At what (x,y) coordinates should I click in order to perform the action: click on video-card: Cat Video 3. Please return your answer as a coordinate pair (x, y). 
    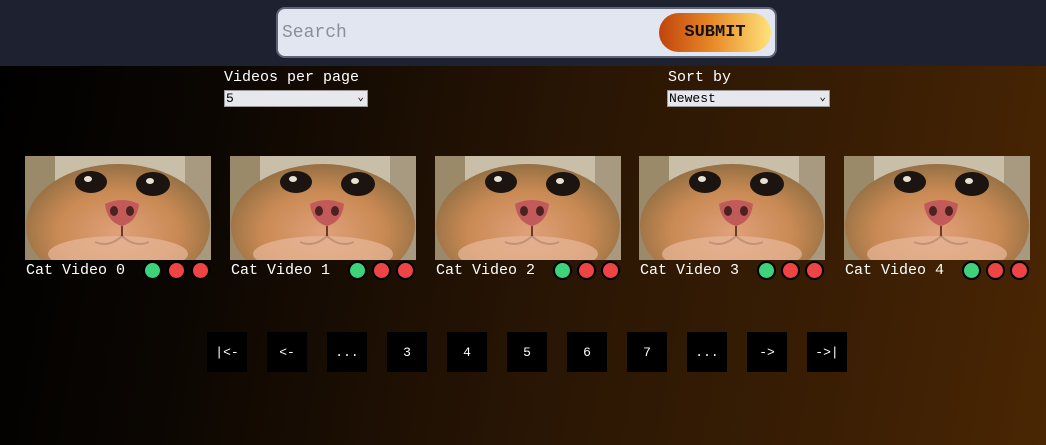
    Looking at the image, I should click on (732, 220).